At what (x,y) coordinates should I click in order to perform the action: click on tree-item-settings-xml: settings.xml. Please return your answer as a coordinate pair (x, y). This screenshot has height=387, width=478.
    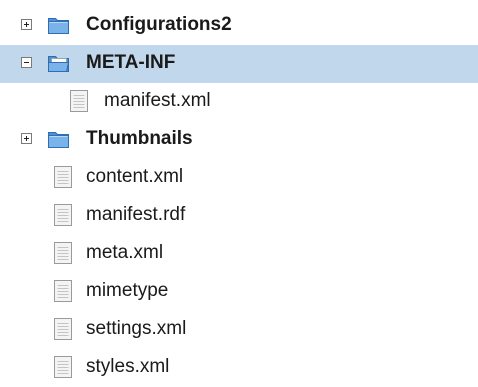
    Looking at the image, I should click on (239, 330).